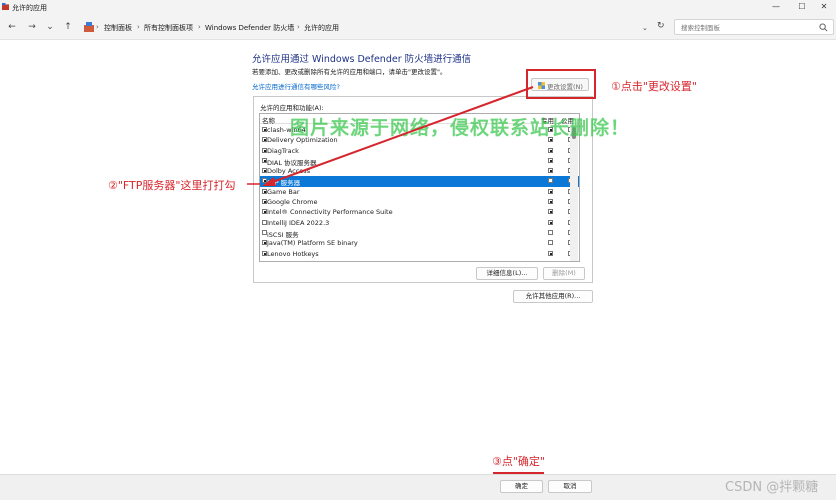 The image size is (836, 500). Describe the element at coordinates (772, 487) in the screenshot. I see `csdn-credit: CSDN @拌颗糖` at that location.